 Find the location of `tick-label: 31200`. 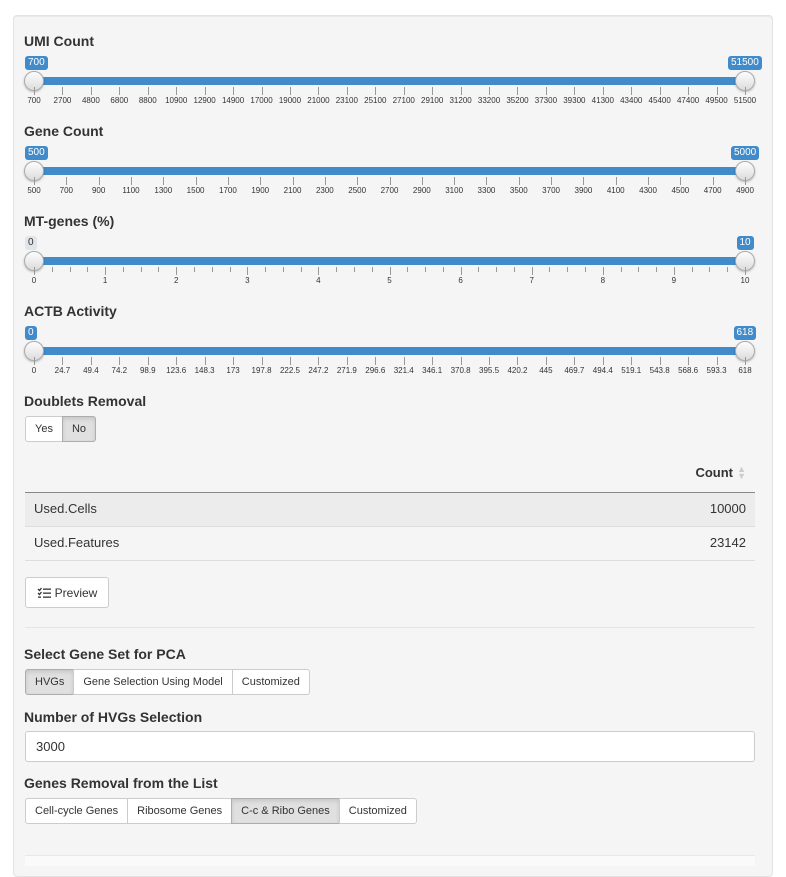

tick-label: 31200 is located at coordinates (460, 100).